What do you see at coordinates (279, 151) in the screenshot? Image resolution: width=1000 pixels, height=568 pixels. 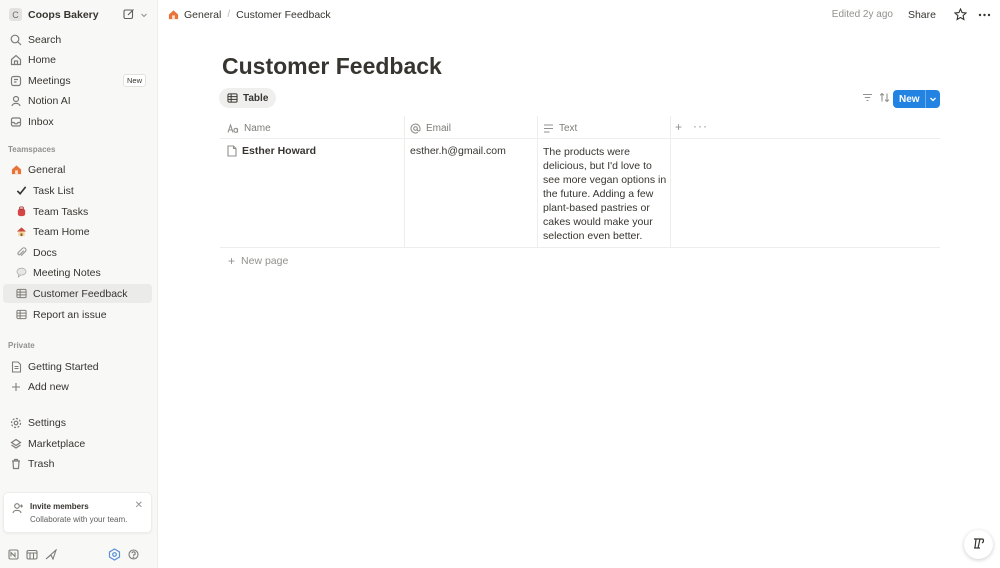 I see `row-name-value: Esther Howard` at bounding box center [279, 151].